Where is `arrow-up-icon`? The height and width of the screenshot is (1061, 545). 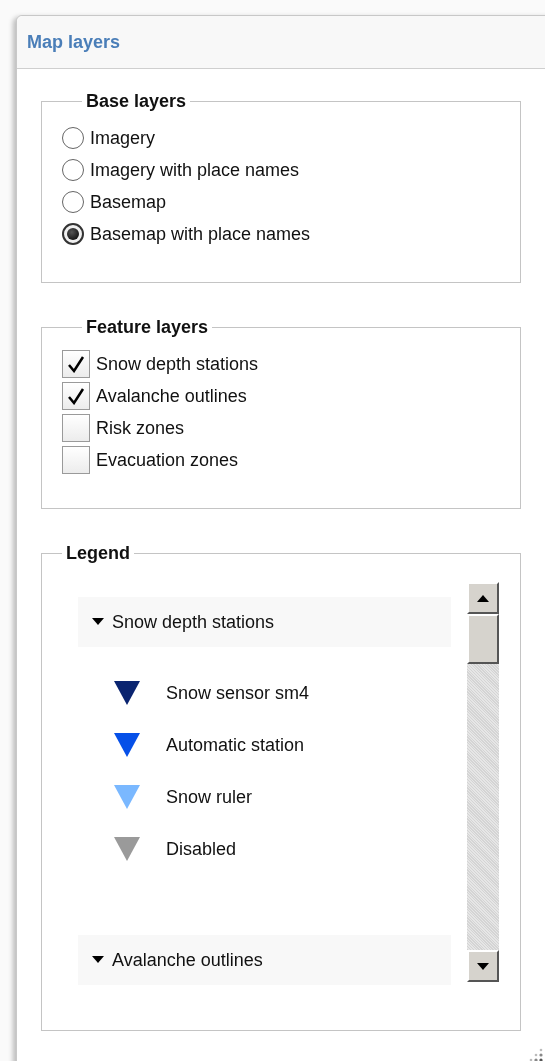
arrow-up-icon is located at coordinates (483, 598).